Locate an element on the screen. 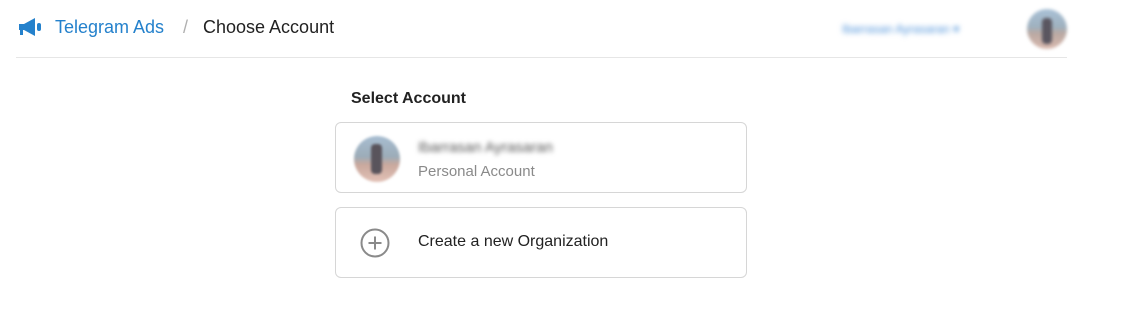 The height and width of the screenshot is (311, 1135). avatar is located at coordinates (1047, 29).